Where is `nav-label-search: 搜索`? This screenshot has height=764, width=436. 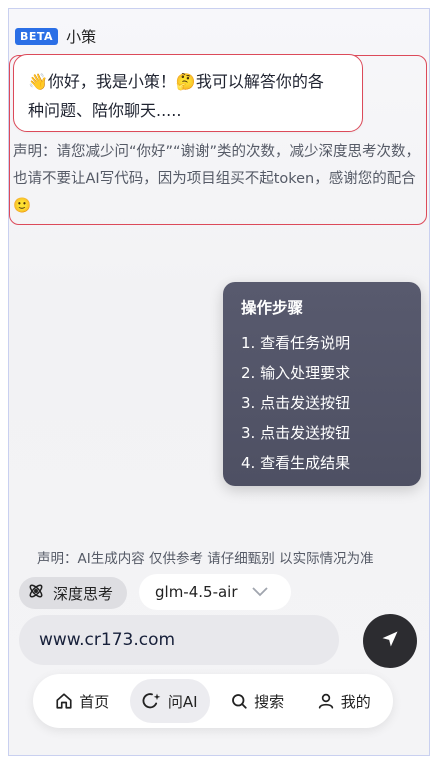
nav-label-search: 搜索 is located at coordinates (269, 701).